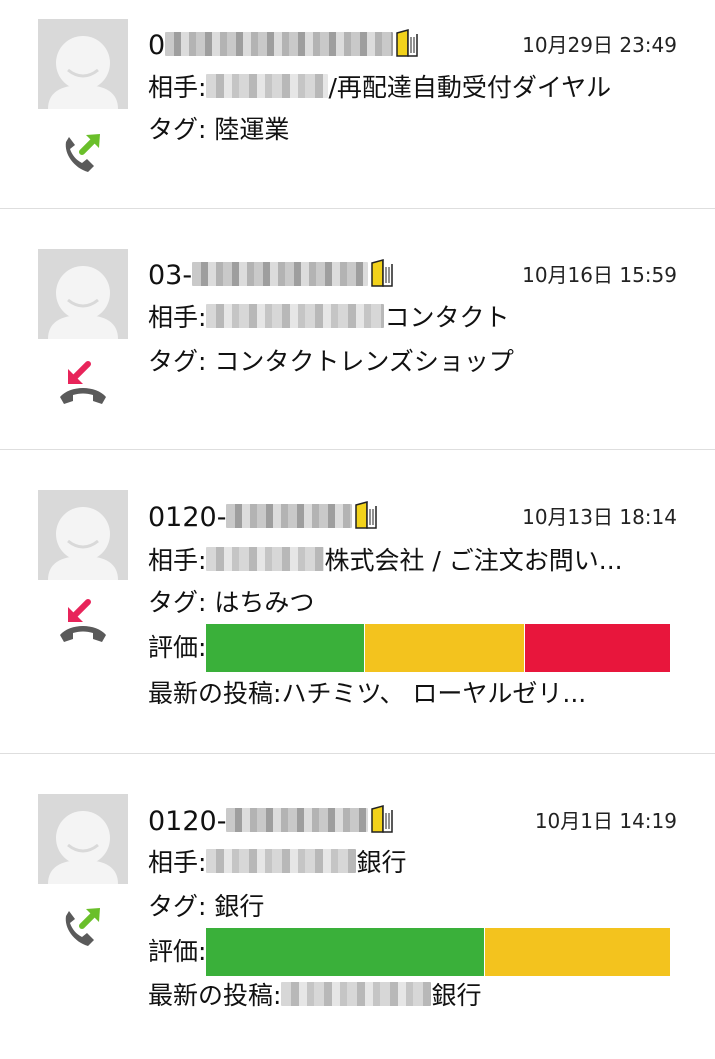 Image resolution: width=715 pixels, height=1059 pixels. What do you see at coordinates (599, 45) in the screenshot?
I see `call-datetime: 10月29日 23:49` at bounding box center [599, 45].